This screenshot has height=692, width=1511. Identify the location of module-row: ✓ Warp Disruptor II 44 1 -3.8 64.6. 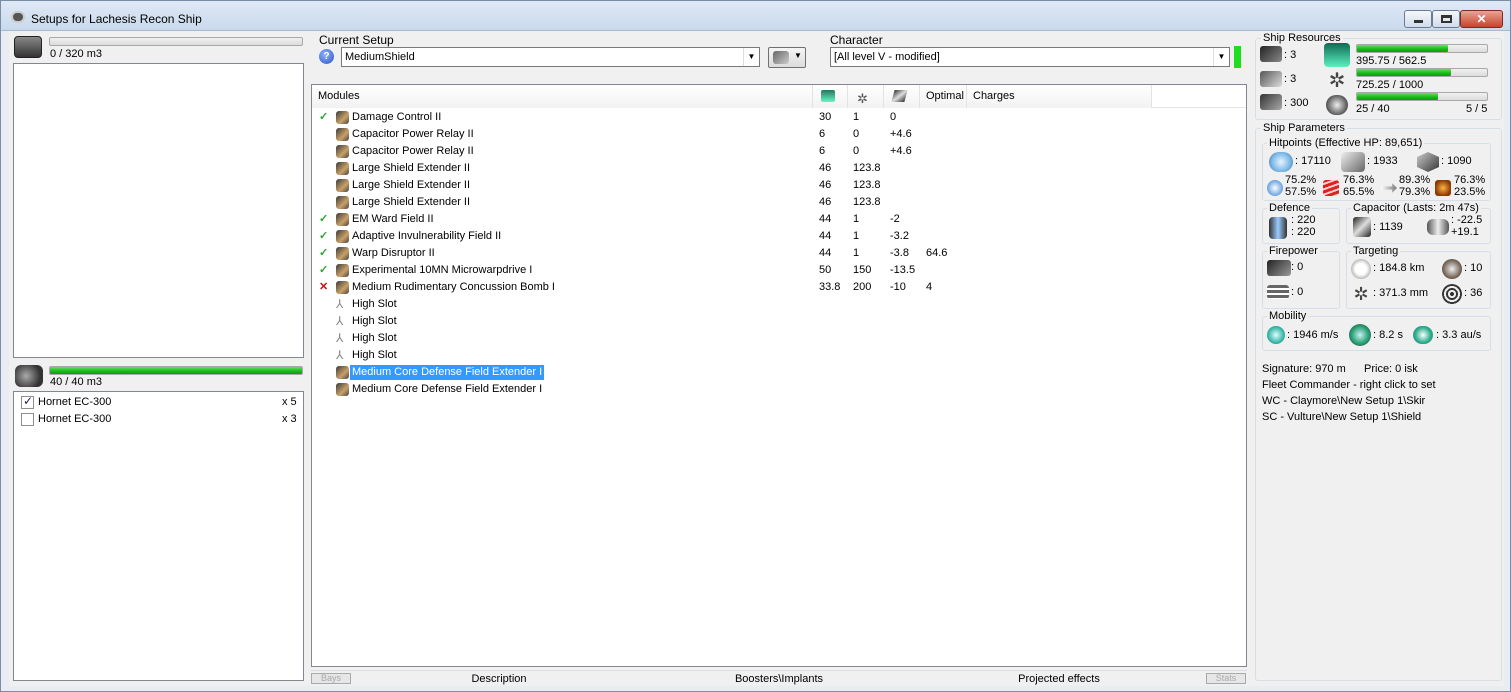
(779, 253).